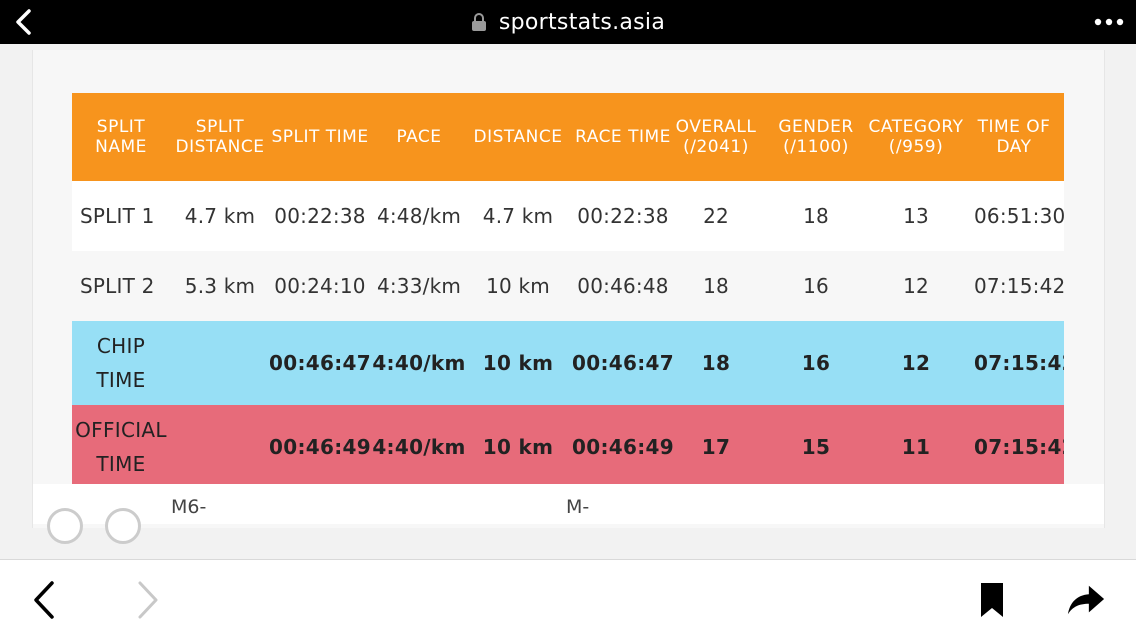 The image size is (1136, 640). I want to click on overall-rank: 22, so click(716, 216).